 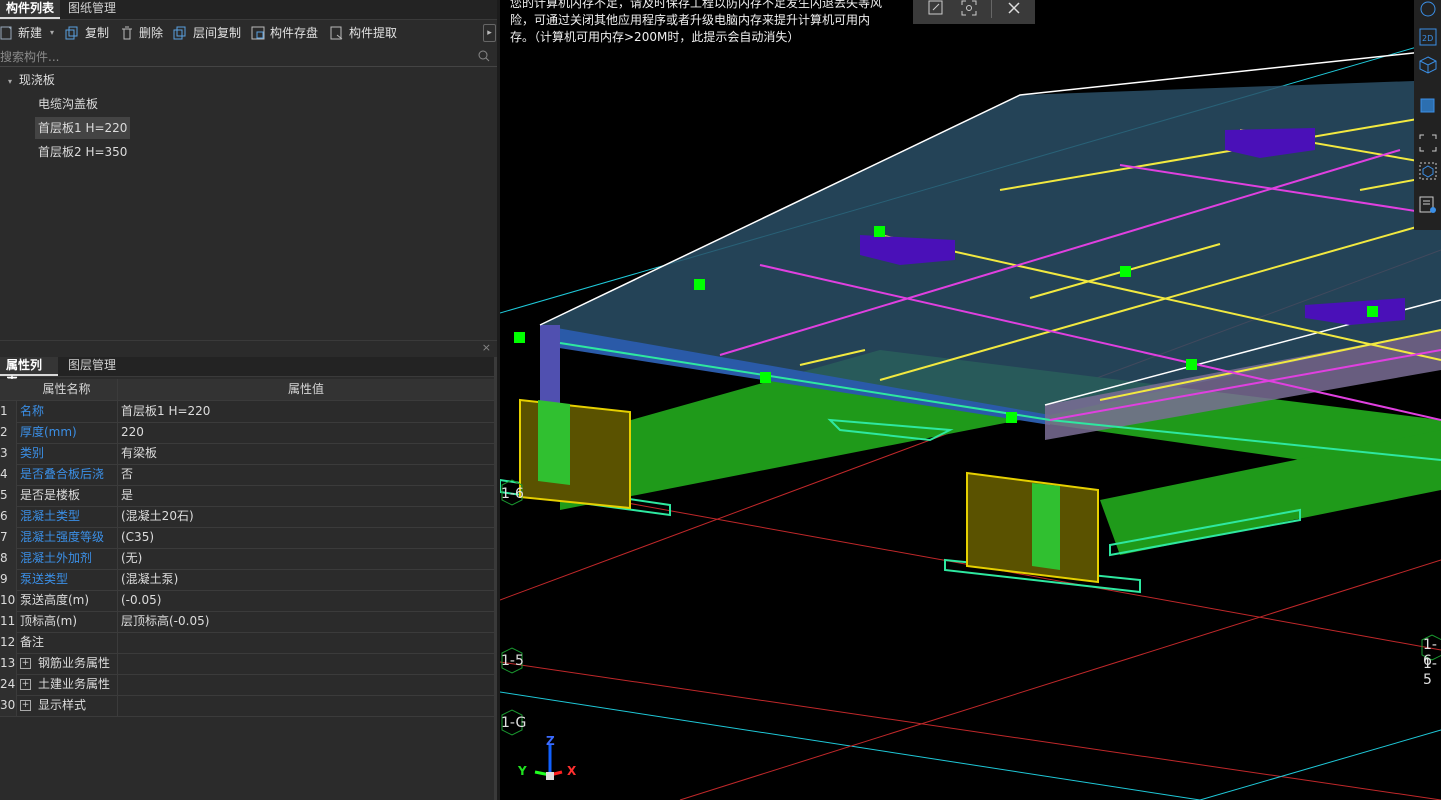 I want to click on property-value: 220, so click(x=132, y=432).